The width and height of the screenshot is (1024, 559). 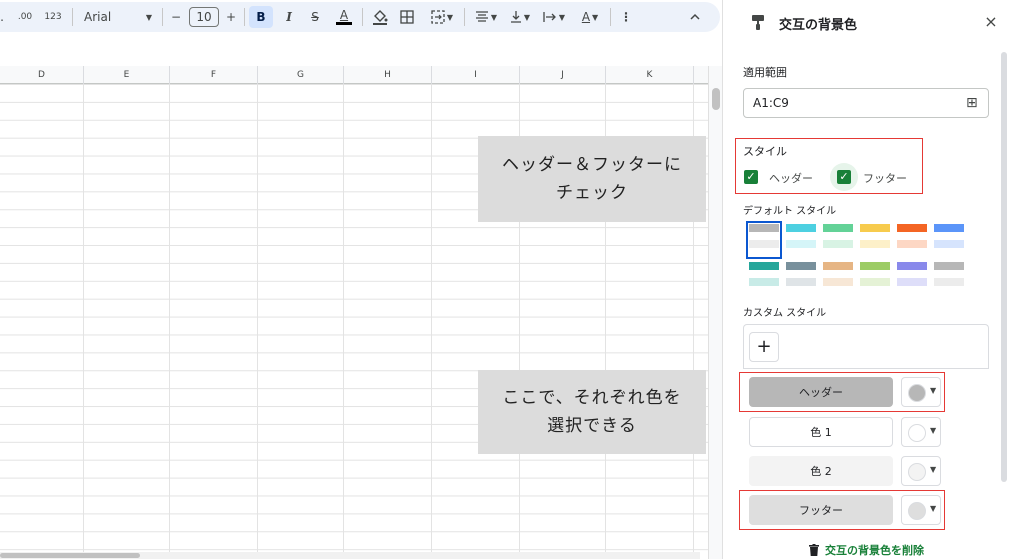 What do you see at coordinates (821, 392) in the screenshot?
I see `header-style-button: ヘッダー` at bounding box center [821, 392].